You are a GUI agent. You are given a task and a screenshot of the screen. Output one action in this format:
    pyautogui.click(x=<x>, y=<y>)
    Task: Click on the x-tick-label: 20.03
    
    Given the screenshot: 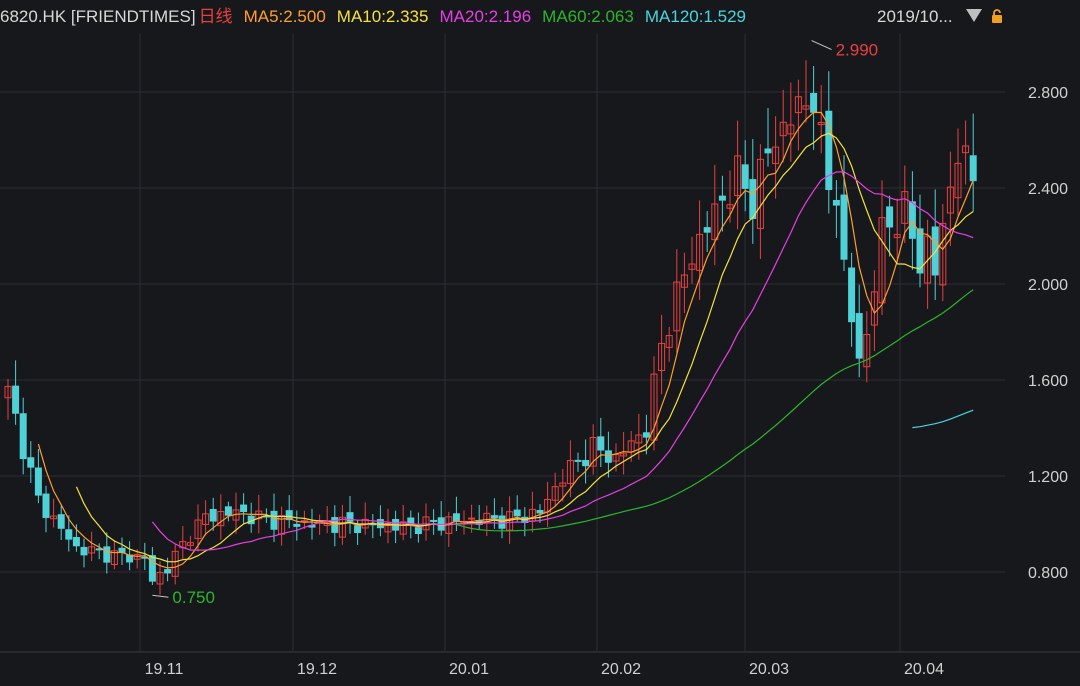 What is the action you would take?
    pyautogui.click(x=769, y=669)
    